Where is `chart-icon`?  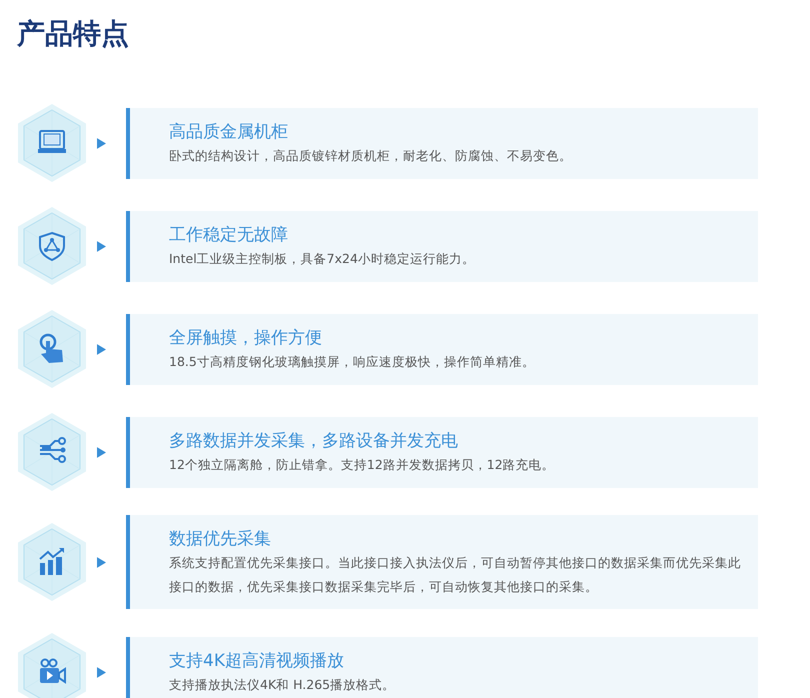
chart-icon is located at coordinates (52, 562).